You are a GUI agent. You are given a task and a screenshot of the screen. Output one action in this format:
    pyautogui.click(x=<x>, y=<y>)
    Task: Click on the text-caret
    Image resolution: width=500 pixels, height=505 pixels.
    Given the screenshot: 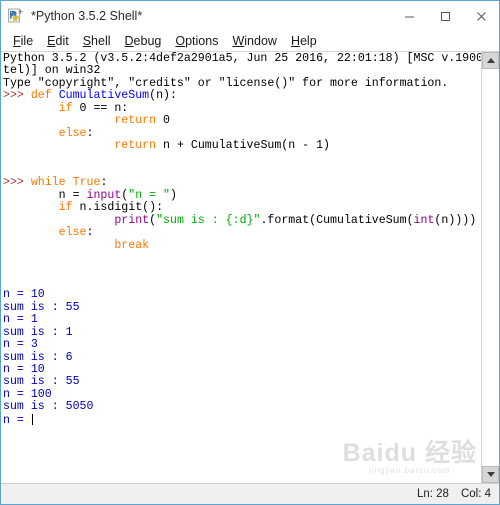 What is the action you would take?
    pyautogui.click(x=32, y=419)
    